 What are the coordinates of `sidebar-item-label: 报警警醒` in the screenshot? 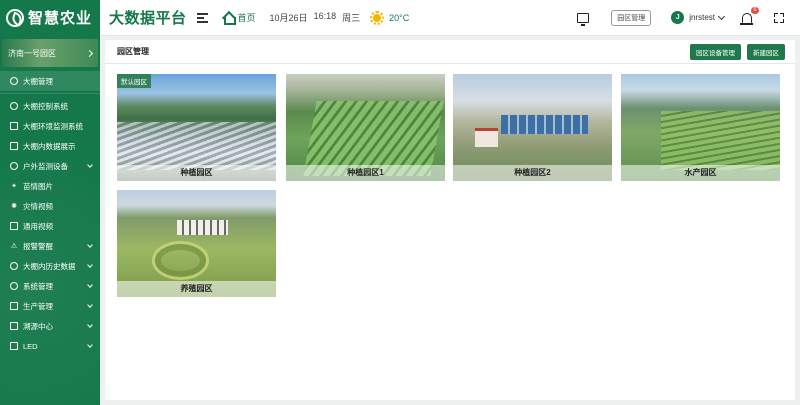 It's located at (38, 246).